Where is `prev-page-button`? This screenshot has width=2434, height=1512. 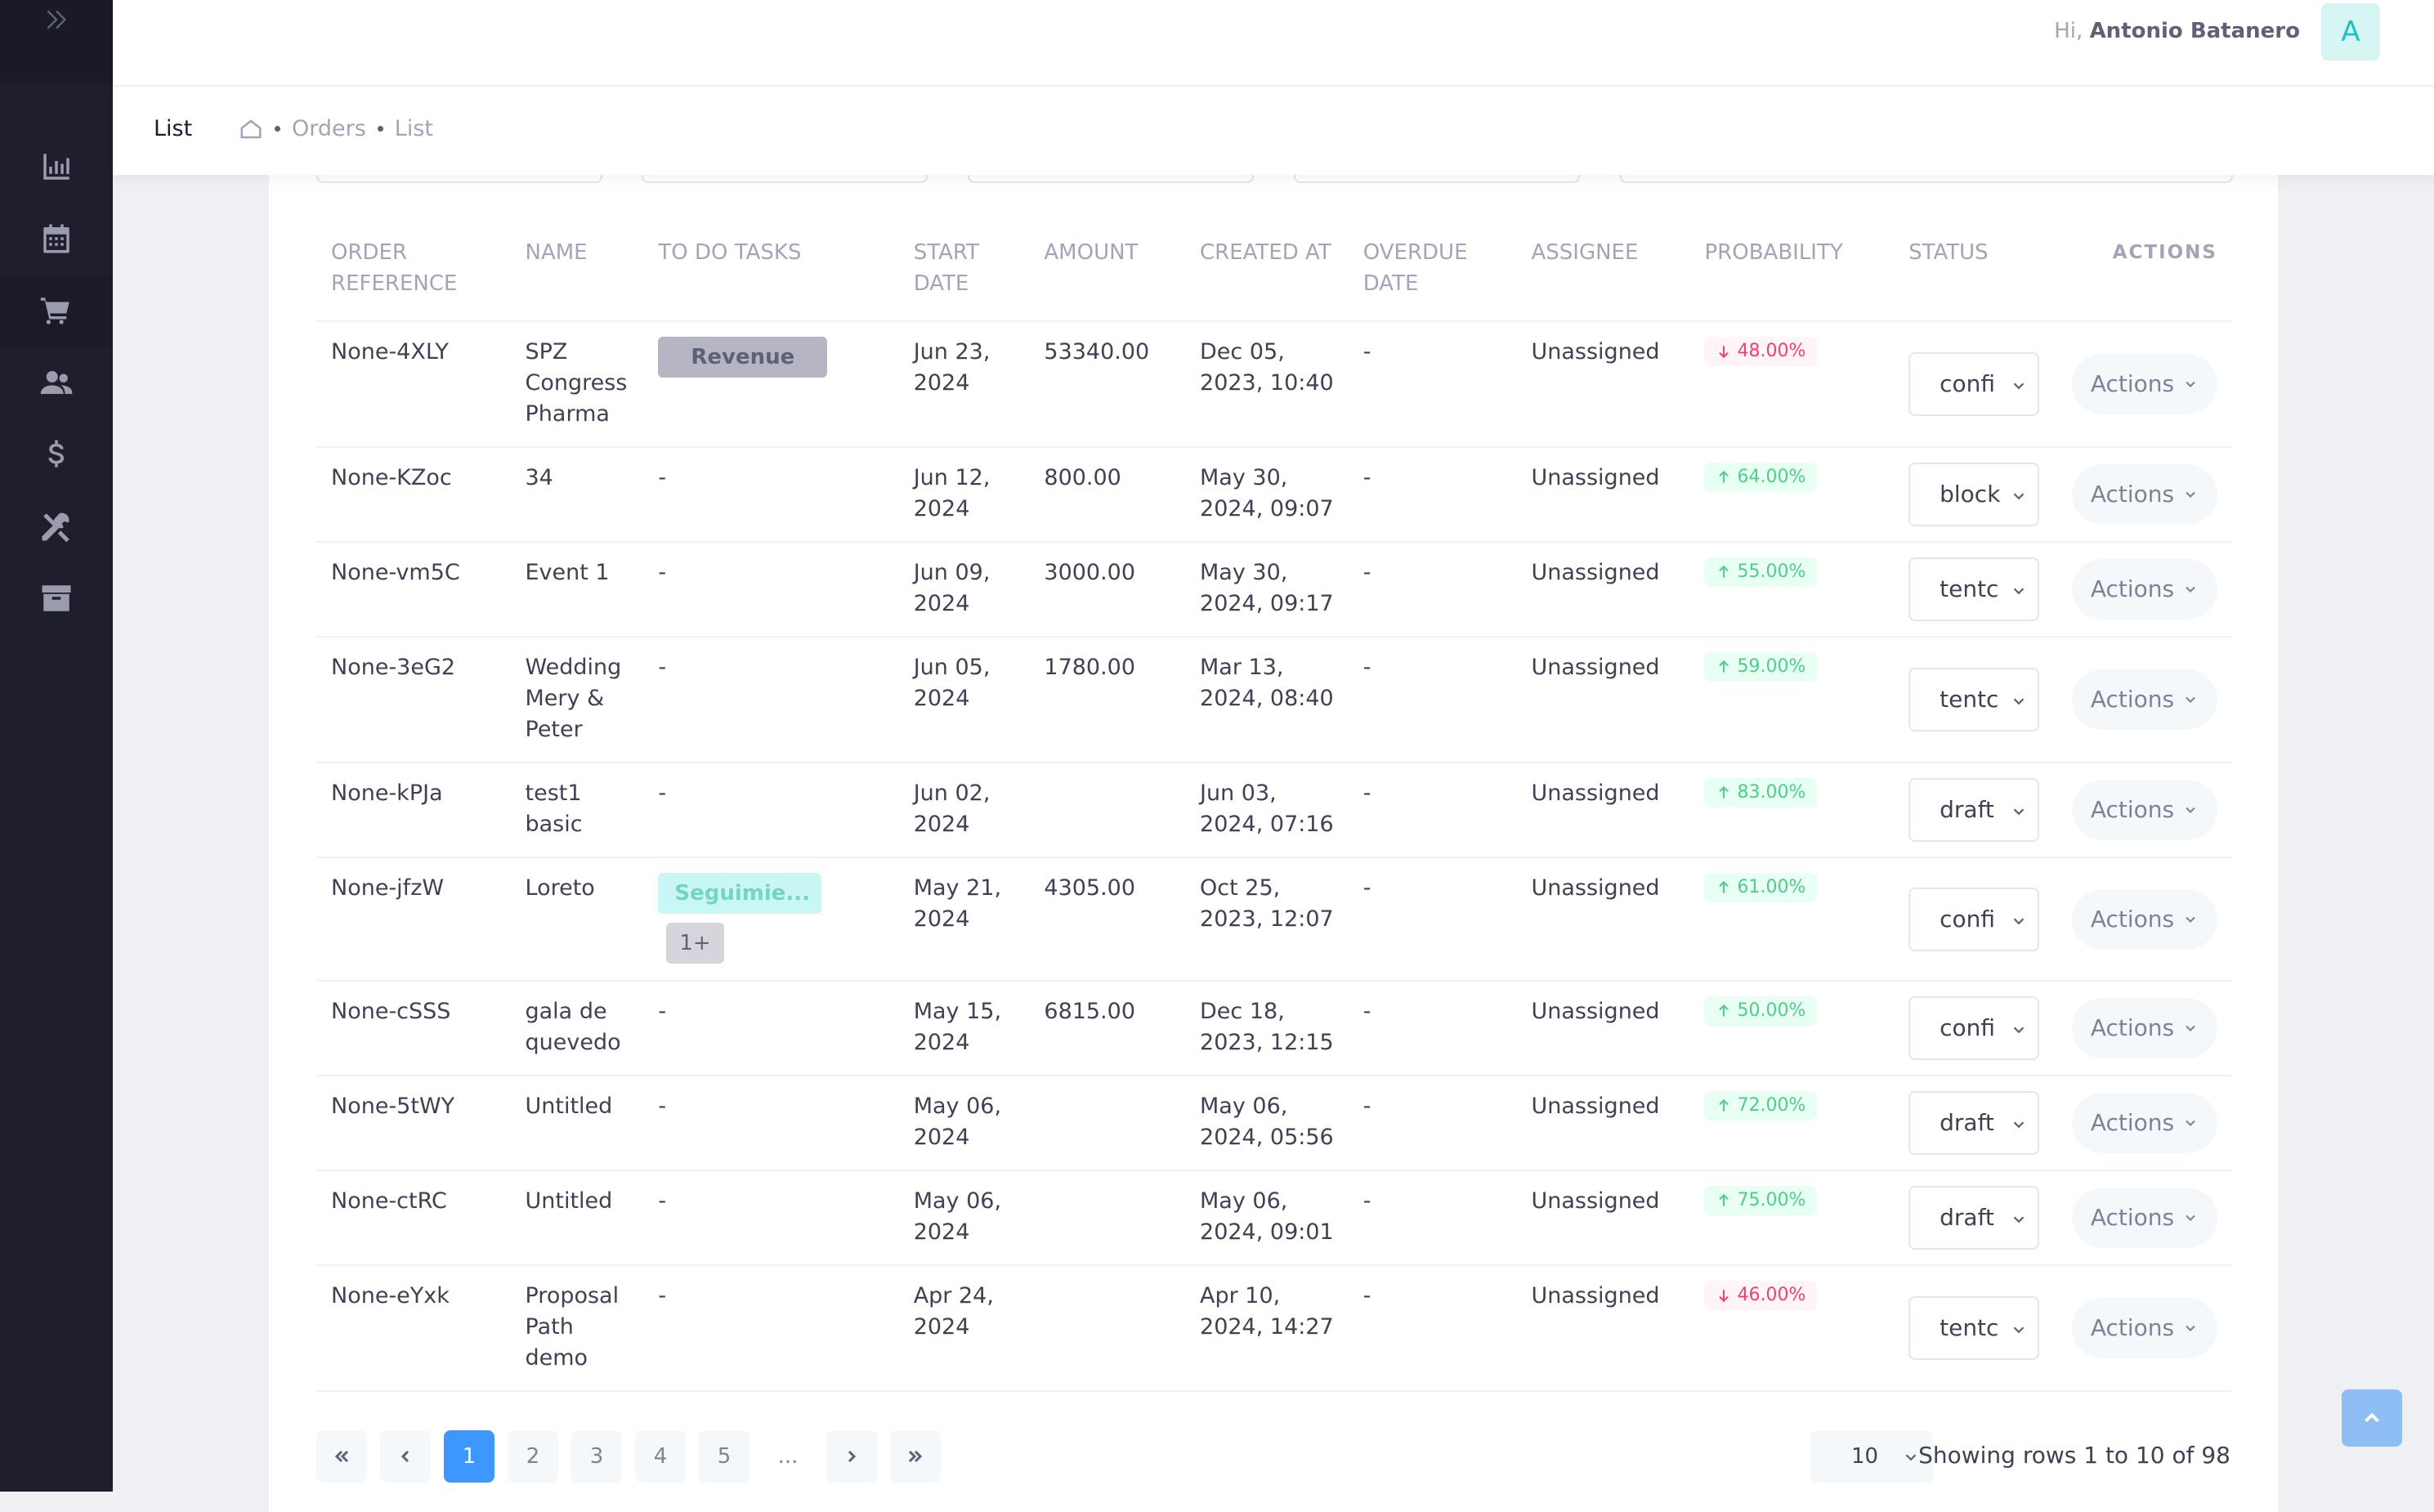 prev-page-button is located at coordinates (405, 1456).